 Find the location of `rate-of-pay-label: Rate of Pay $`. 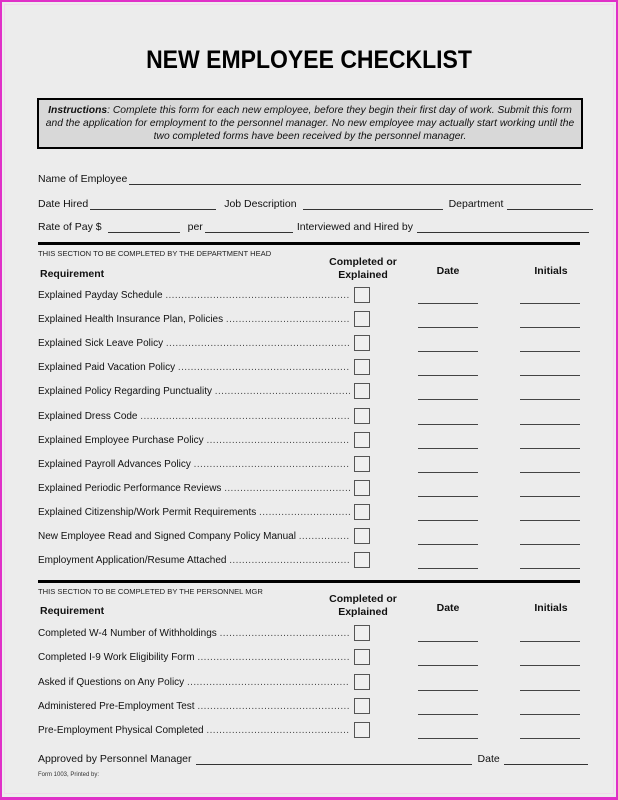

rate-of-pay-label: Rate of Pay $ is located at coordinates (70, 227).